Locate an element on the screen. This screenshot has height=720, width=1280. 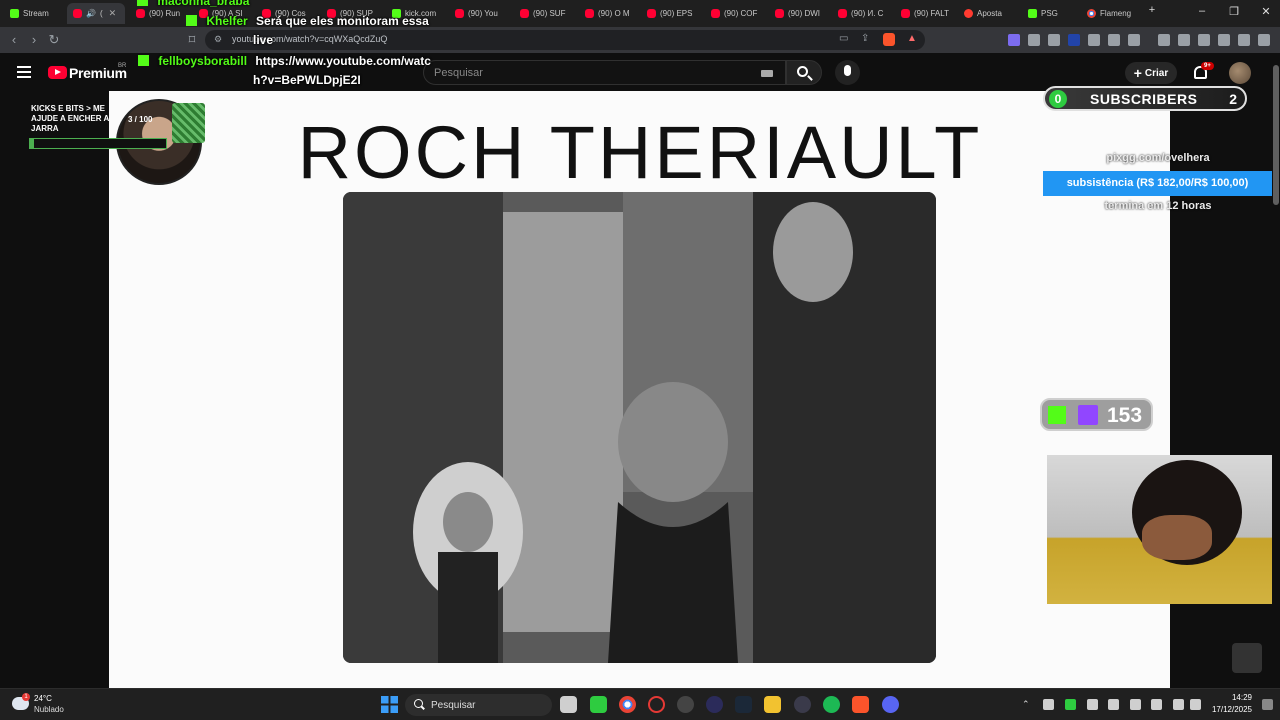
channel-watermark is located at coordinates (1247, 658).